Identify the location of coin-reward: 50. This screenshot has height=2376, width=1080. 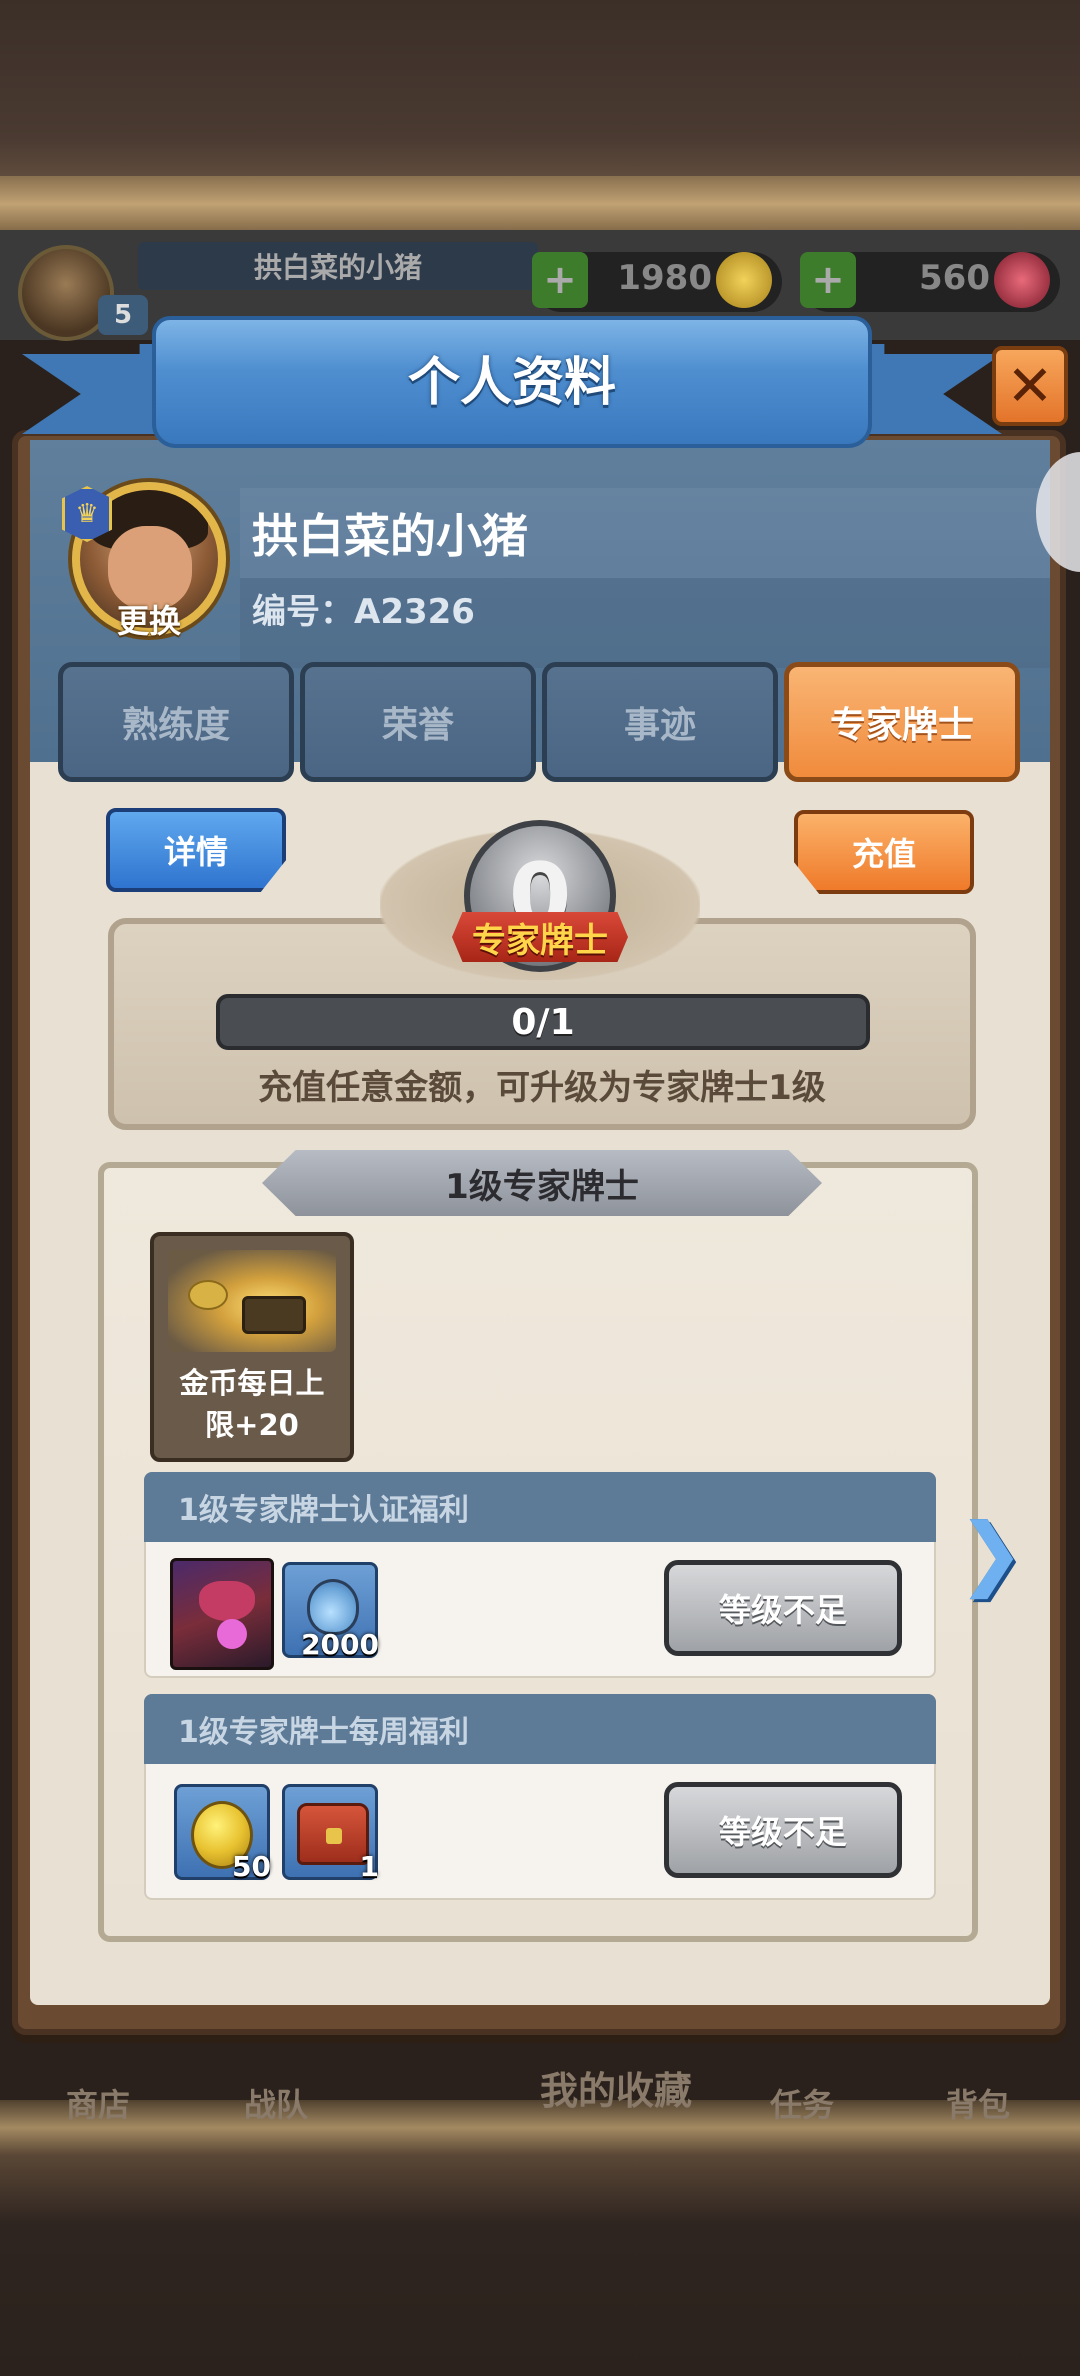
(222, 1833).